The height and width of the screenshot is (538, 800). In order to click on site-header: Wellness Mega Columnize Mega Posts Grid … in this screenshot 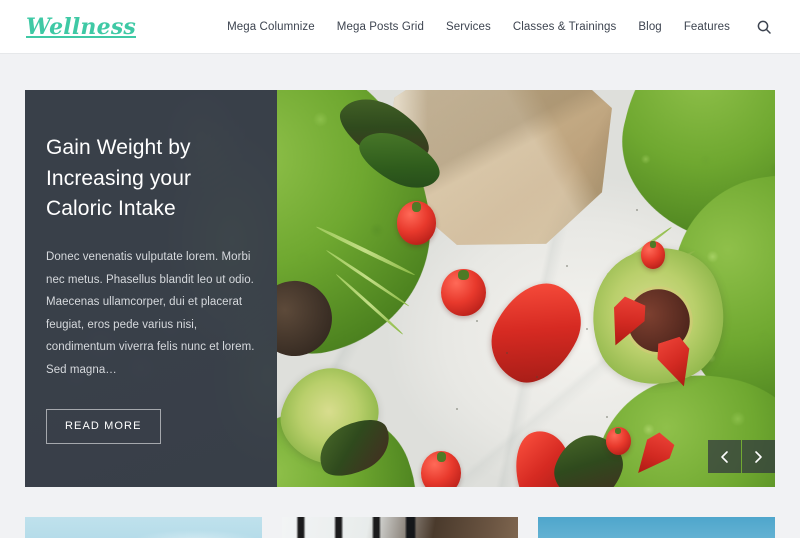, I will do `click(400, 27)`.